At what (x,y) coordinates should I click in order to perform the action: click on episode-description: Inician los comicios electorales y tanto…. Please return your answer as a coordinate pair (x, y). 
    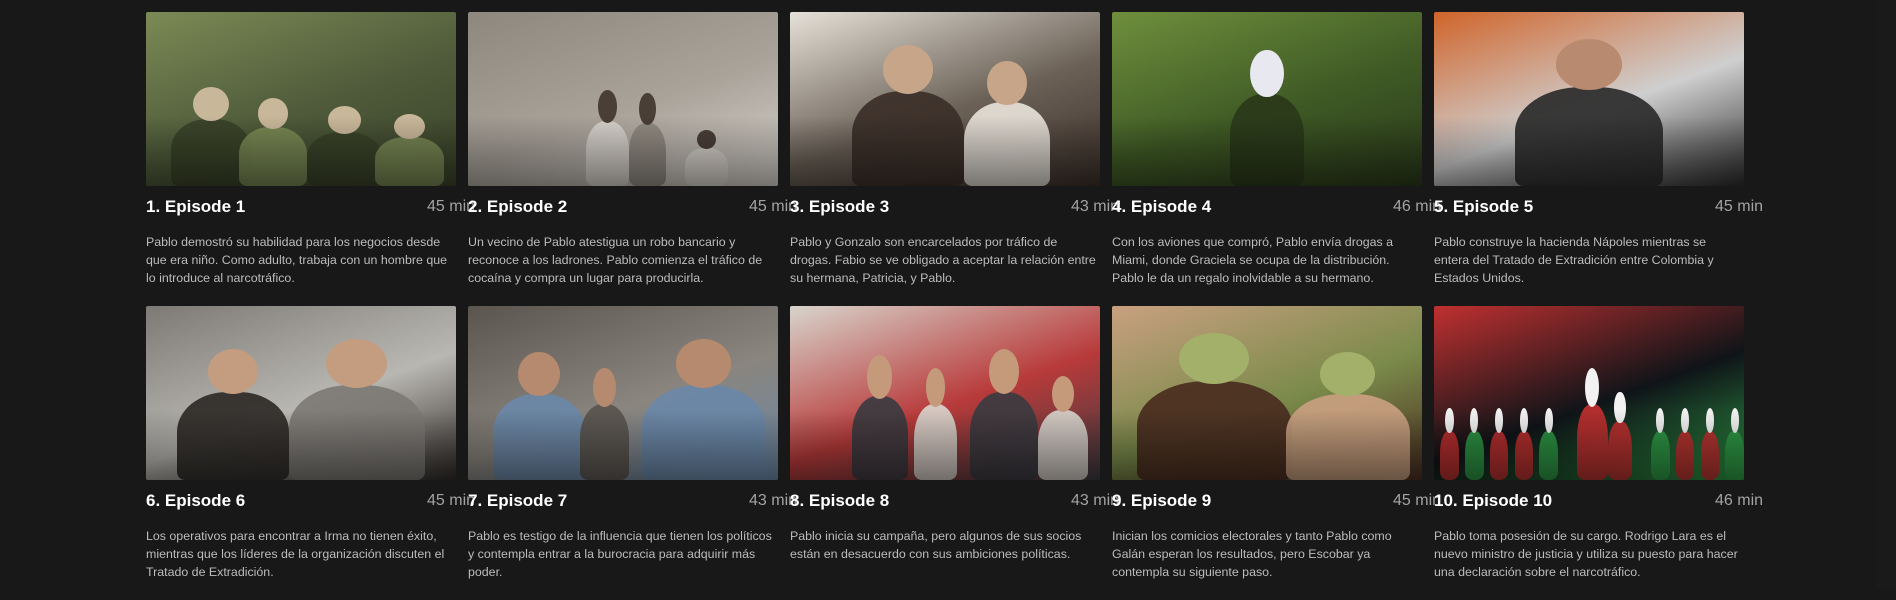
    Looking at the image, I should click on (1252, 554).